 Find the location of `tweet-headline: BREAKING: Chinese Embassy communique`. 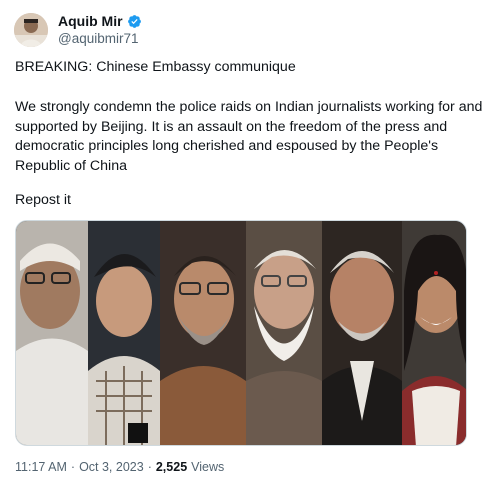

tweet-headline: BREAKING: Chinese Embassy communique is located at coordinates (155, 67).